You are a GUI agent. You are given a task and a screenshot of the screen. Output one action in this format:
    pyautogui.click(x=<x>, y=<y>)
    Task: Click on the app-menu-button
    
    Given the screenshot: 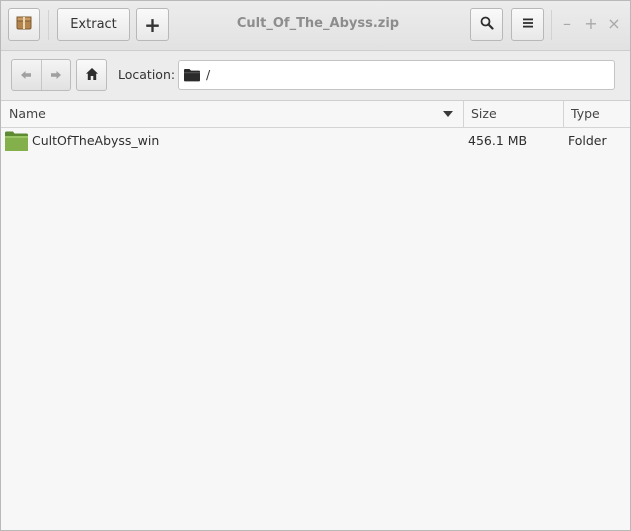 What is the action you would take?
    pyautogui.click(x=24, y=24)
    